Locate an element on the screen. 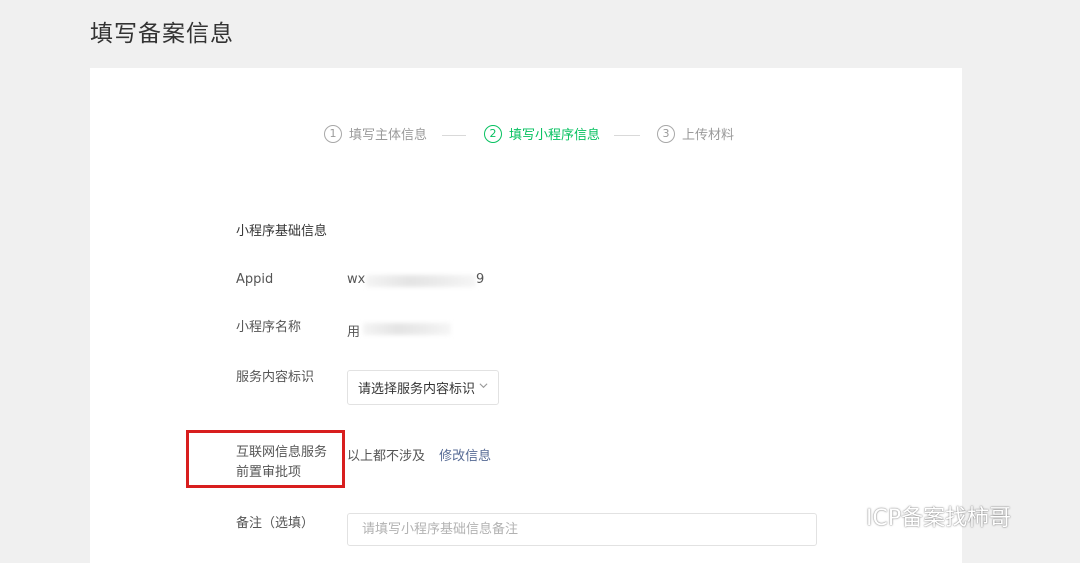 Image resolution: width=1080 pixels, height=563 pixels. step-label-3: 上传材料 is located at coordinates (708, 135).